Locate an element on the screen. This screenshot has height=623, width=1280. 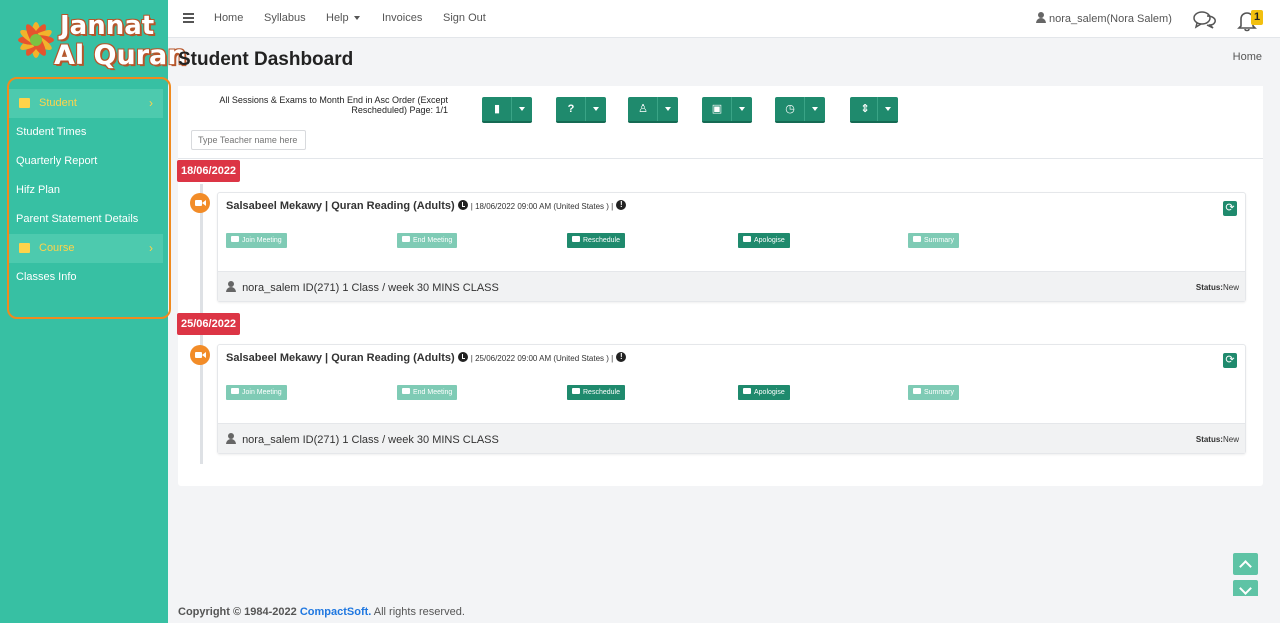
nav-help: Help is located at coordinates (343, 18).